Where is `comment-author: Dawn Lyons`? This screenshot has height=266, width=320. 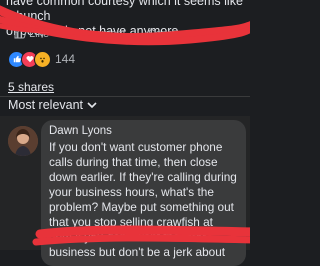
comment-author: Dawn Lyons is located at coordinates (143, 131).